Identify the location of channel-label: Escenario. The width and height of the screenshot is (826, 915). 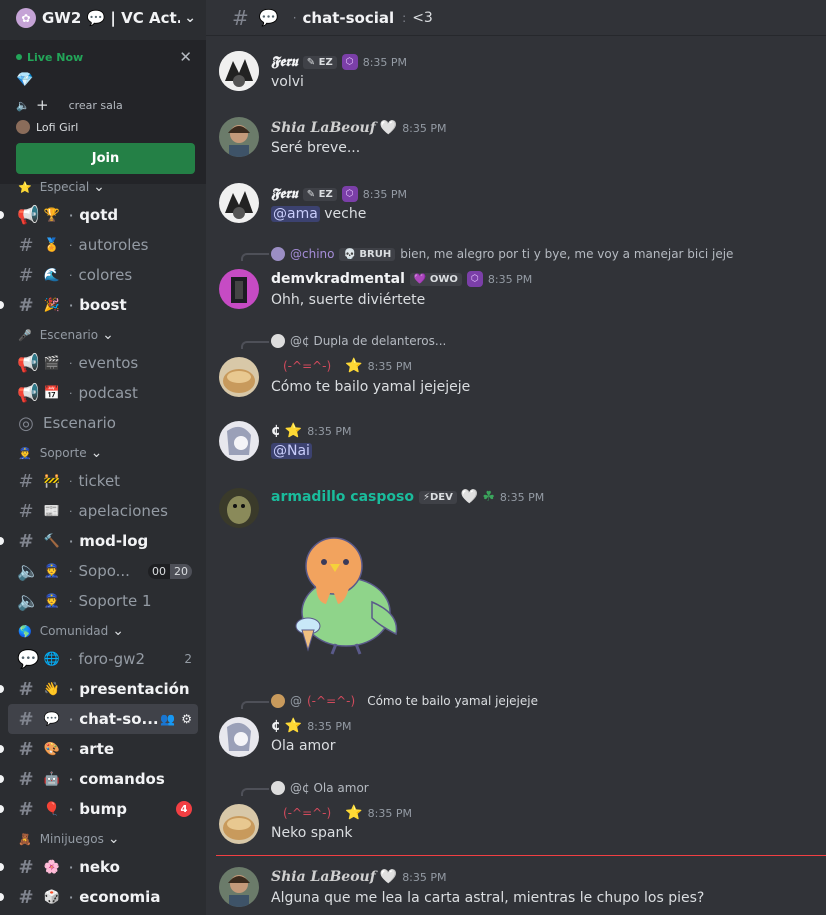
(79, 423).